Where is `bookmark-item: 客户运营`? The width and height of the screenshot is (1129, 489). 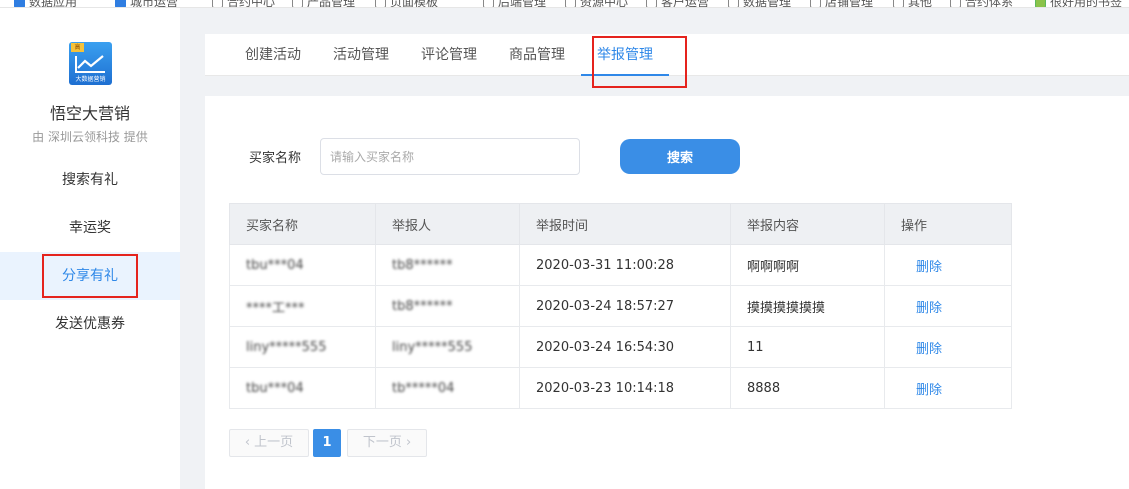
bookmark-item: 客户运营 is located at coordinates (677, 3).